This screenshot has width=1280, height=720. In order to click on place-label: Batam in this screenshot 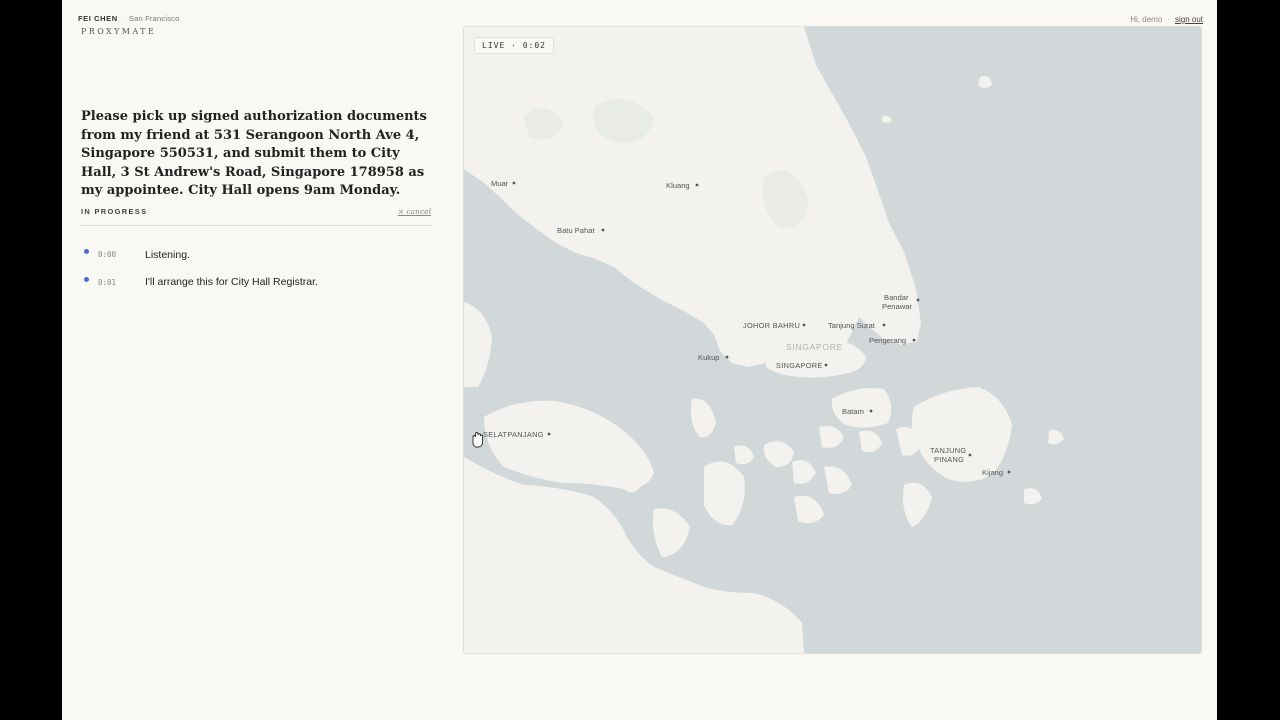, I will do `click(853, 411)`.